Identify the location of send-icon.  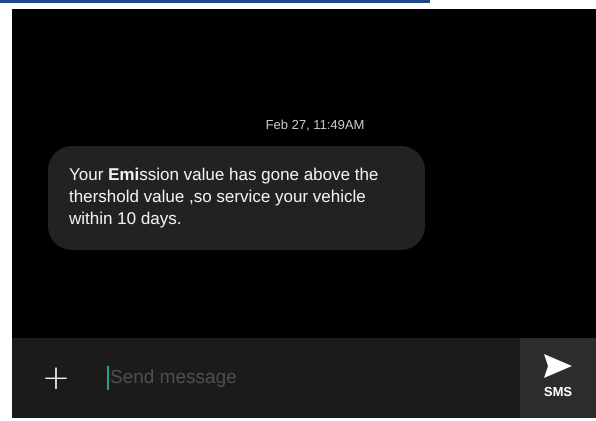
(558, 366).